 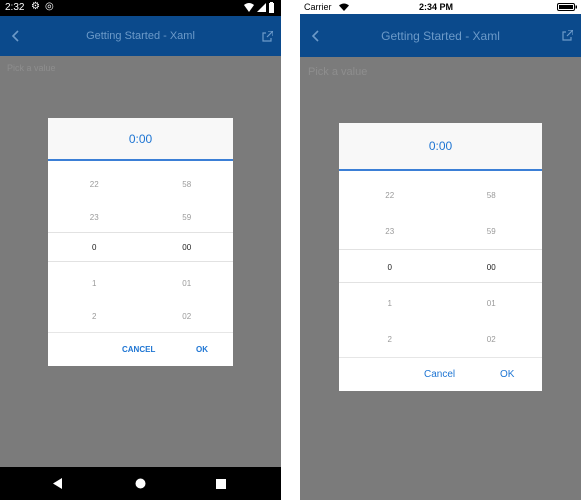 I want to click on status-bar: 2:32 ⚙ ◎, so click(x=140, y=8).